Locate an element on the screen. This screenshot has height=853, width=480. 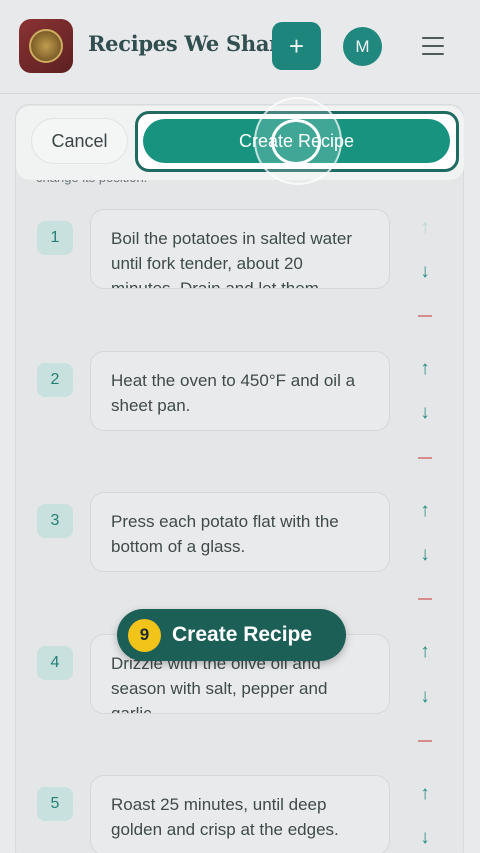
logo-icon is located at coordinates (46, 46).